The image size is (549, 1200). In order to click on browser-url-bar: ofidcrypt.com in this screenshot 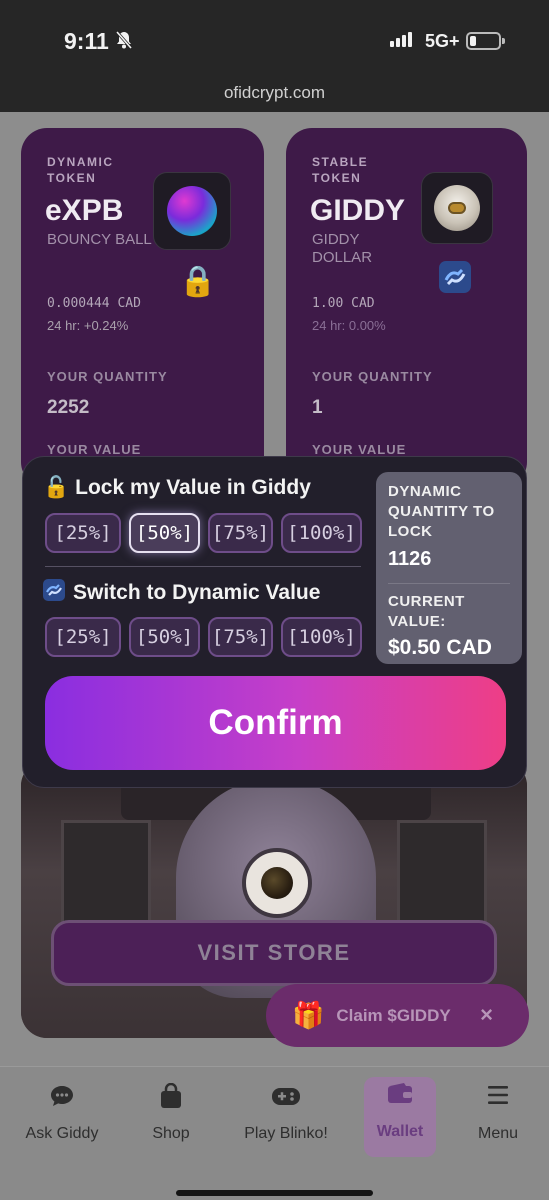, I will do `click(274, 96)`.